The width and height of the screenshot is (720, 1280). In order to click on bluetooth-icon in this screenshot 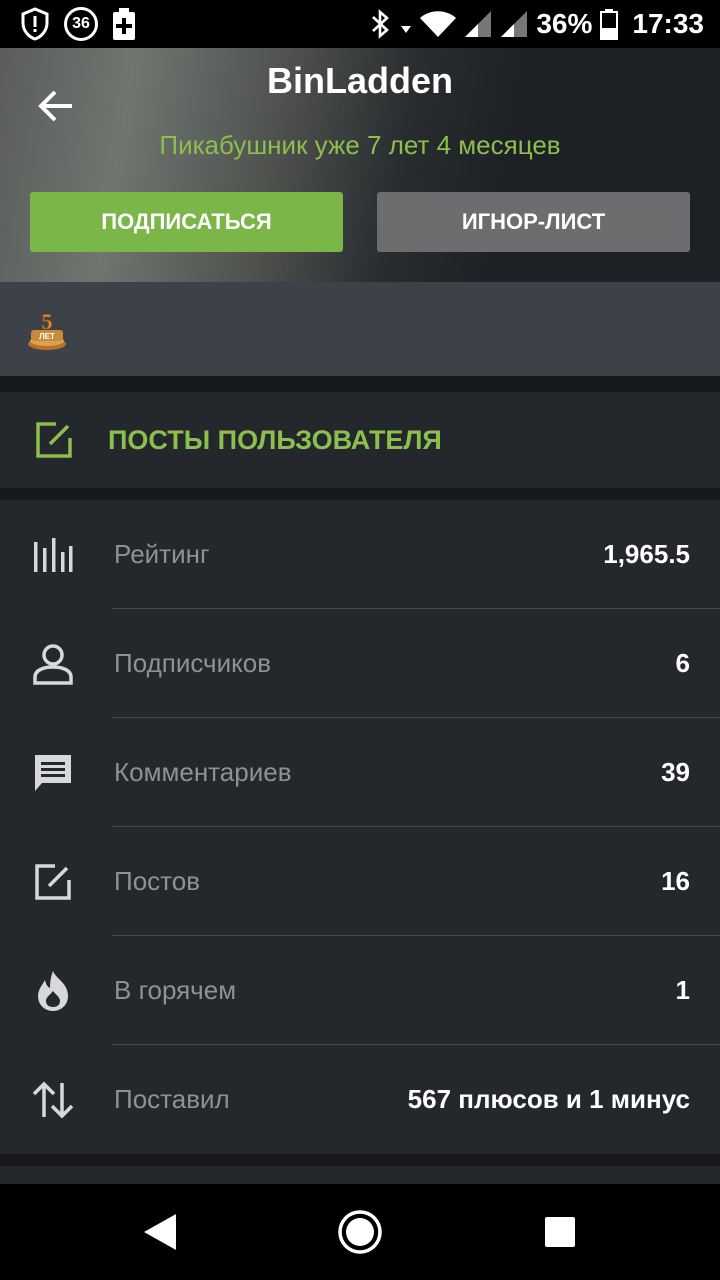, I will do `click(381, 24)`.